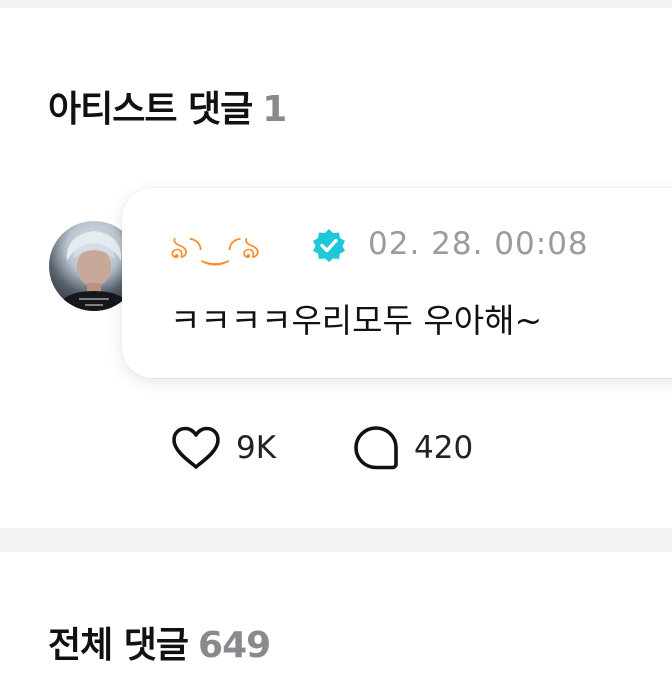 This screenshot has height=692, width=672. Describe the element at coordinates (118, 645) in the screenshot. I see `all-comments-title-label: 전체 댓글` at that location.